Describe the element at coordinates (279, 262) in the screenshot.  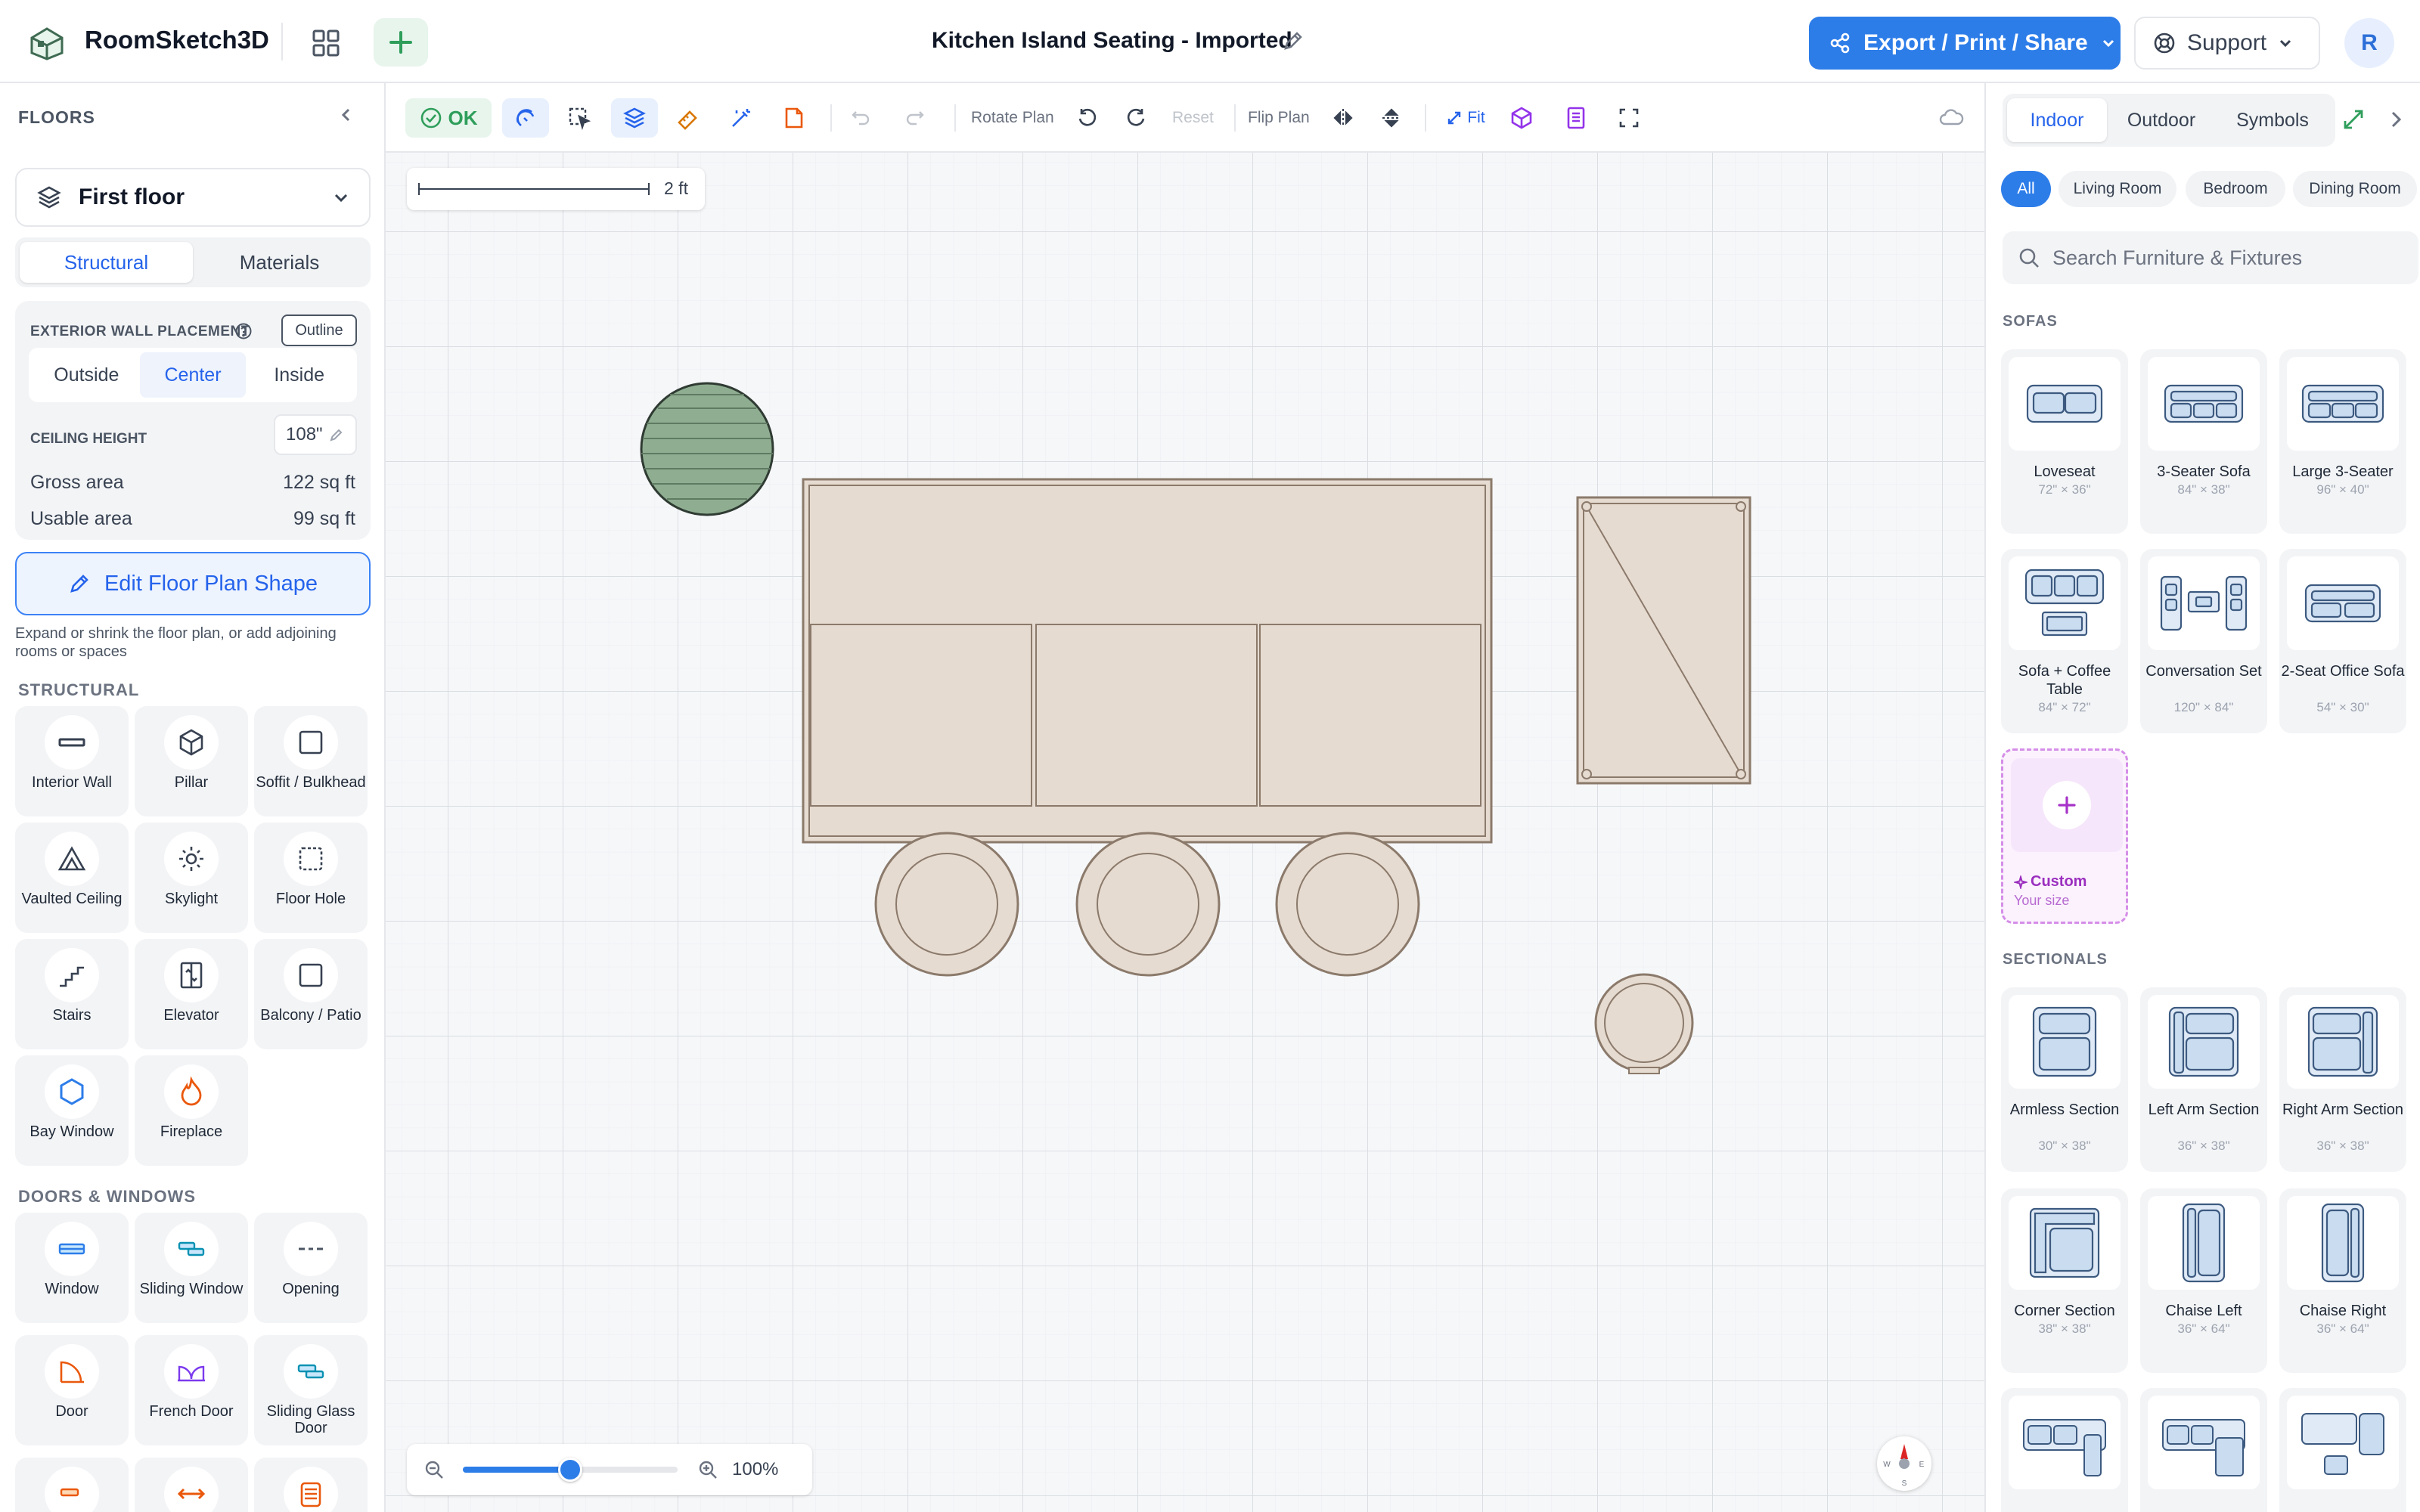
I see `tab-materials: Materials` at that location.